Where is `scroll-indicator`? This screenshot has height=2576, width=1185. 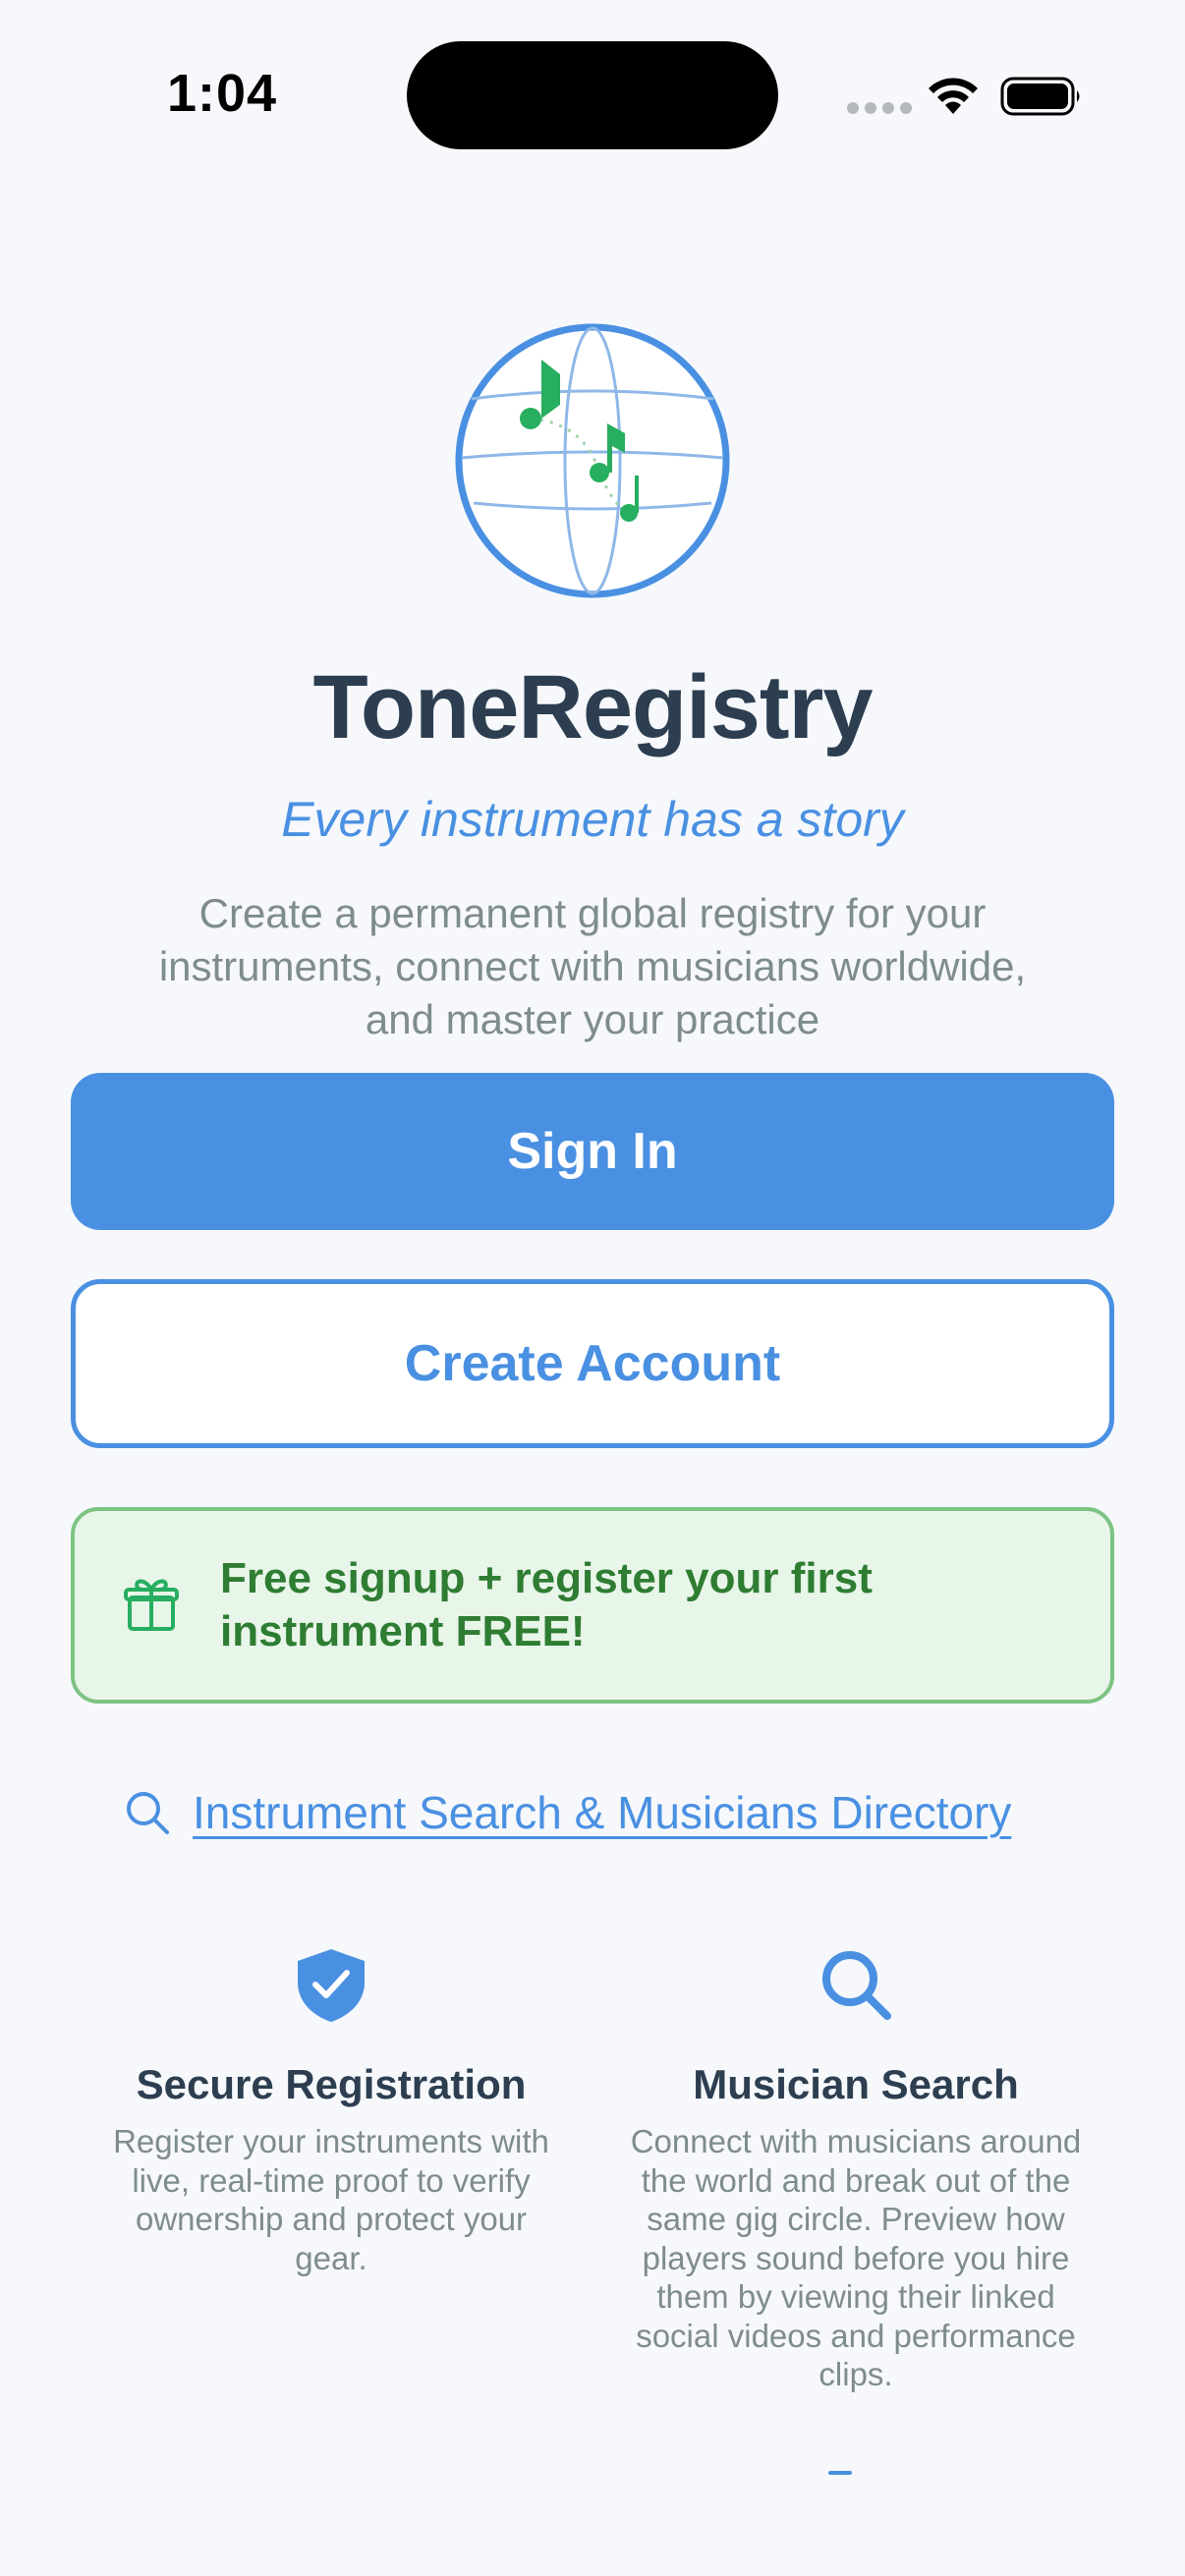 scroll-indicator is located at coordinates (840, 2473).